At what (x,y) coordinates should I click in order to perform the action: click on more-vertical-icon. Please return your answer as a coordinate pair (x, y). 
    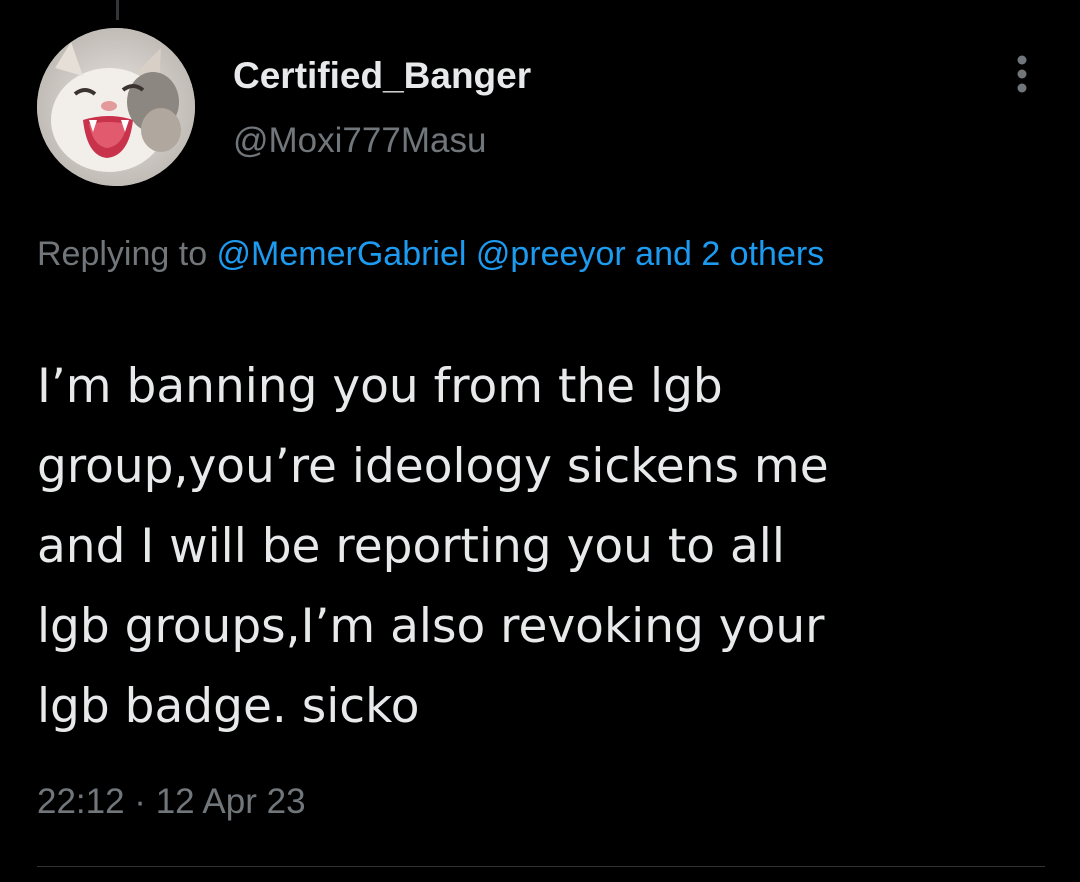
    Looking at the image, I should click on (1022, 74).